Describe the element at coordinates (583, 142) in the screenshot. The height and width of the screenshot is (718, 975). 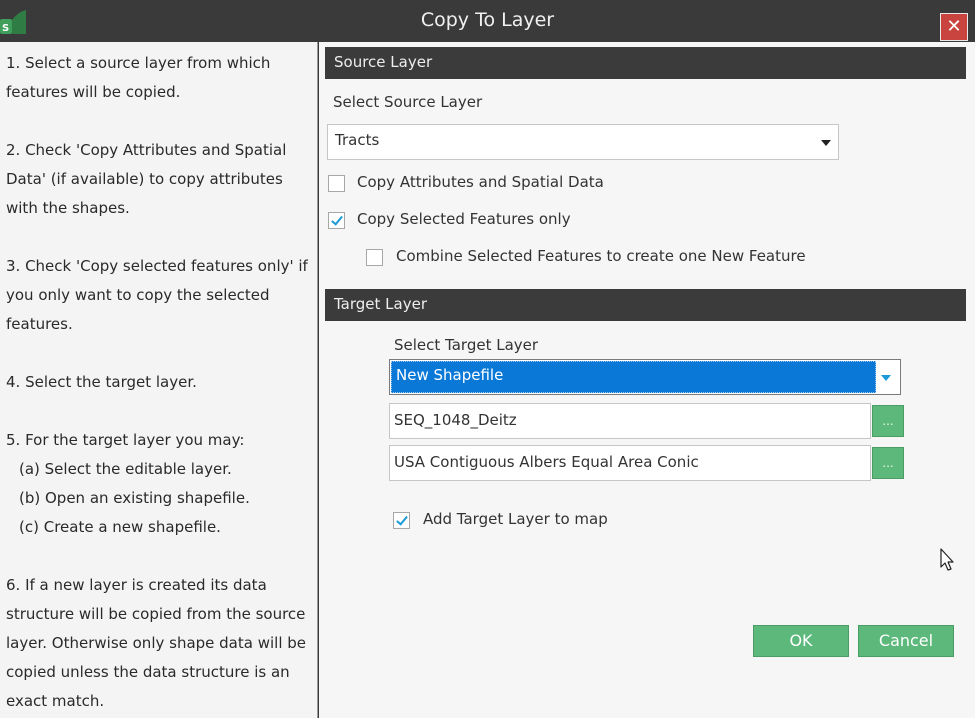
I see `source-layer-dropdown: Tracts` at that location.